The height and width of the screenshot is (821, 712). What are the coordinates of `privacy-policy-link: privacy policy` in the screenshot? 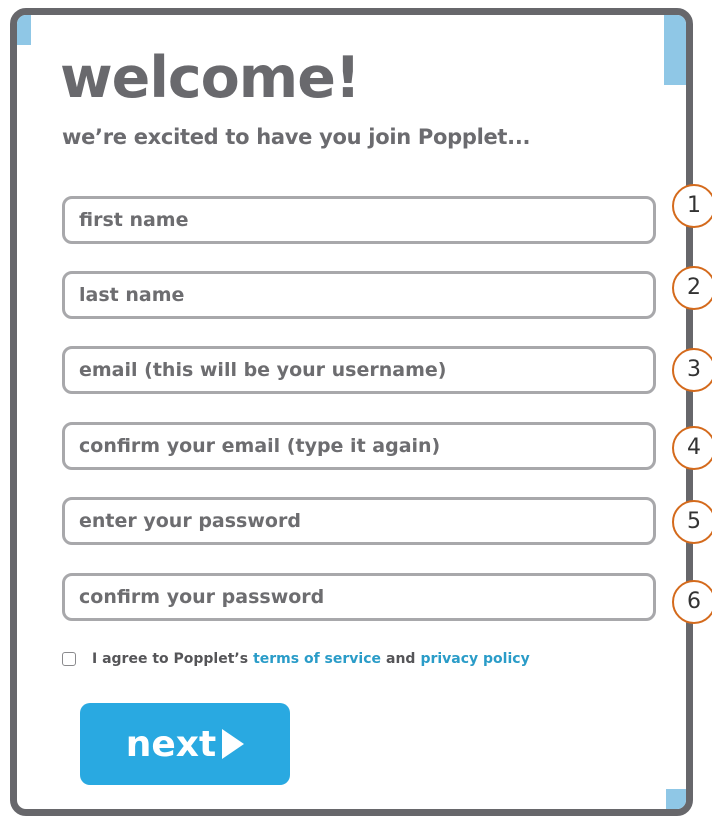 It's located at (474, 659).